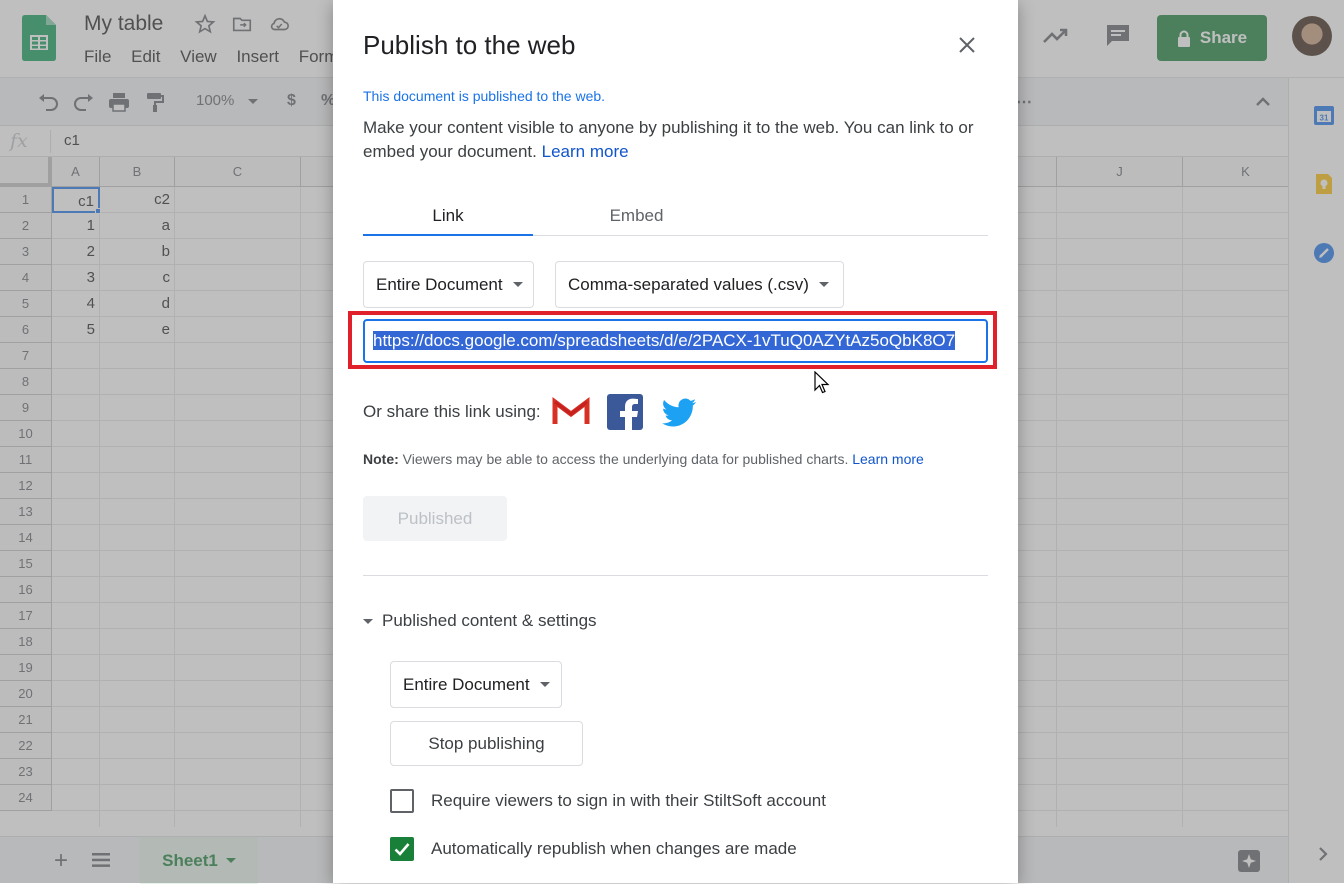  Describe the element at coordinates (486, 743) in the screenshot. I see `stop-publishing-button: Stop publishing` at that location.